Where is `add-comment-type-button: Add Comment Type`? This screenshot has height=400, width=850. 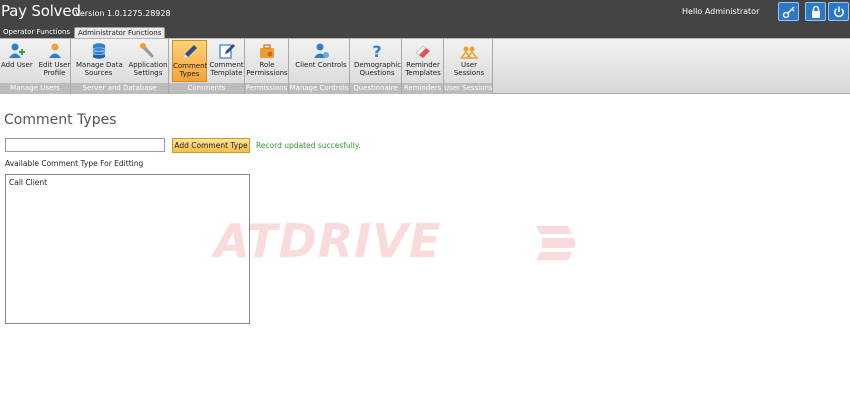 add-comment-type-button: Add Comment Type is located at coordinates (211, 145).